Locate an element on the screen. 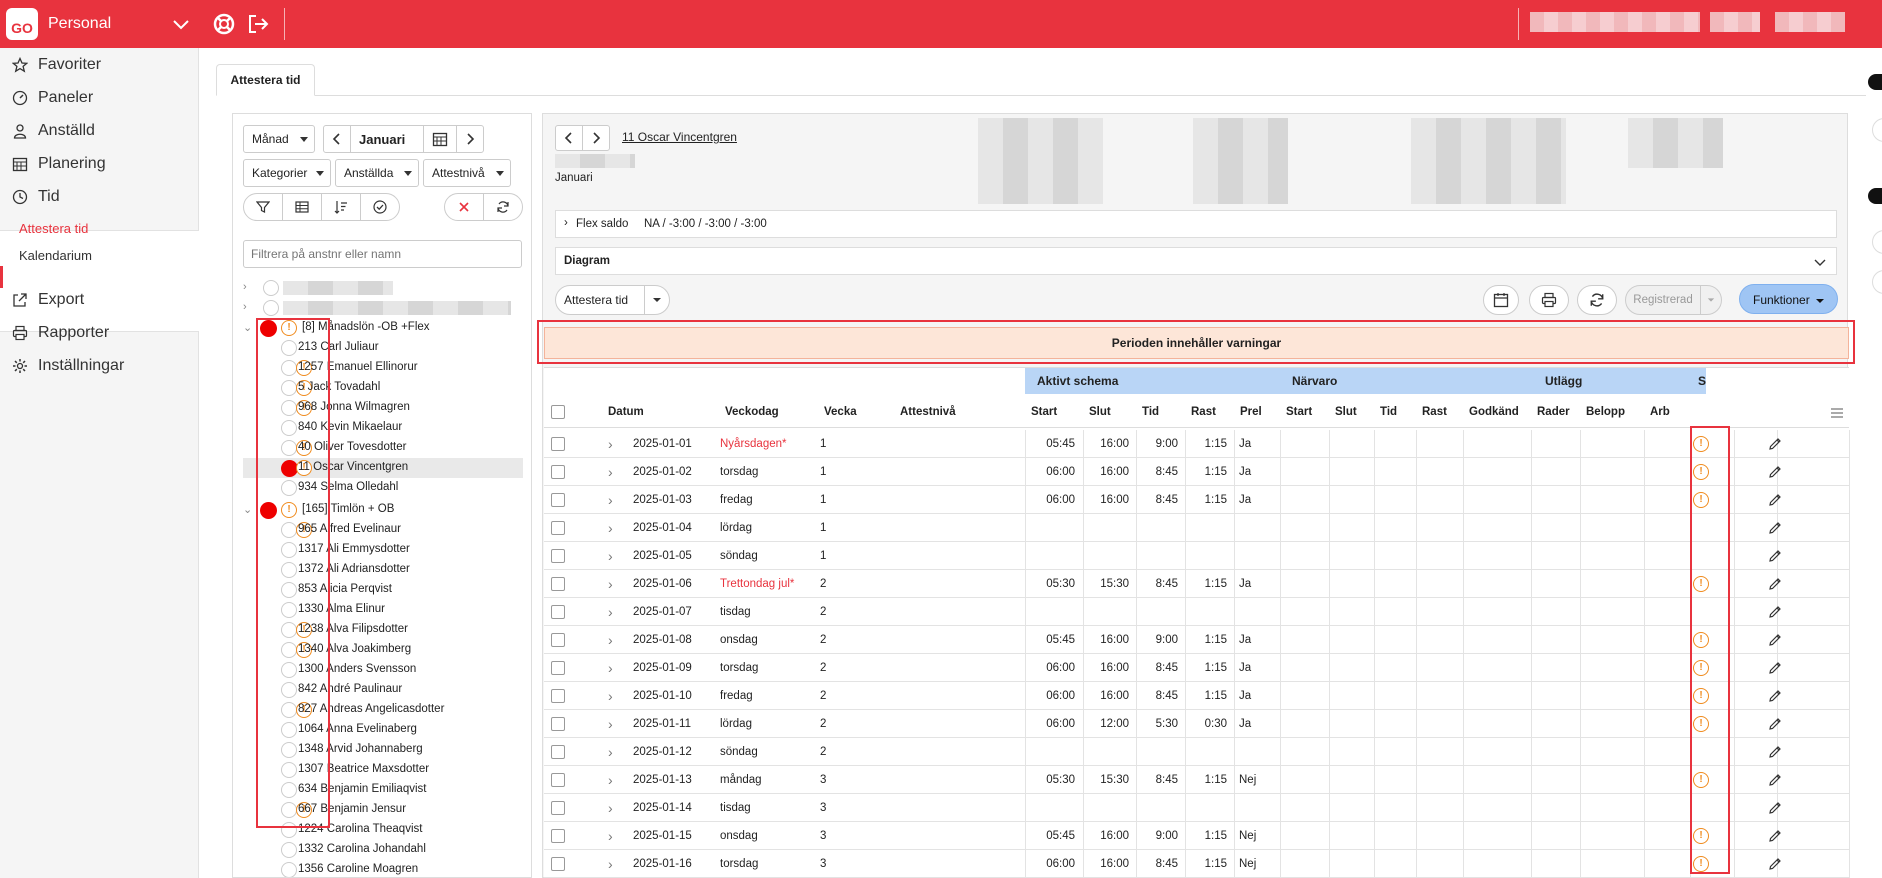 The height and width of the screenshot is (878, 1882). nav-export: Export is located at coordinates (99, 300).